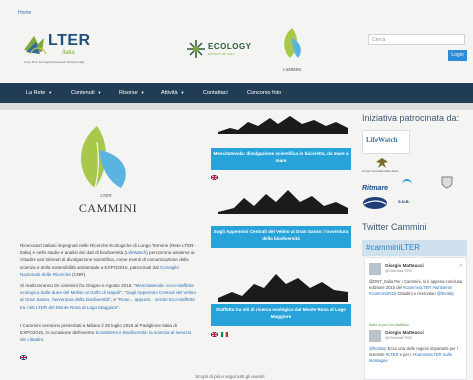 This screenshot has width=473, height=380. What do you see at coordinates (460, 266) in the screenshot?
I see `twitter-bird-icon: ✦` at bounding box center [460, 266].